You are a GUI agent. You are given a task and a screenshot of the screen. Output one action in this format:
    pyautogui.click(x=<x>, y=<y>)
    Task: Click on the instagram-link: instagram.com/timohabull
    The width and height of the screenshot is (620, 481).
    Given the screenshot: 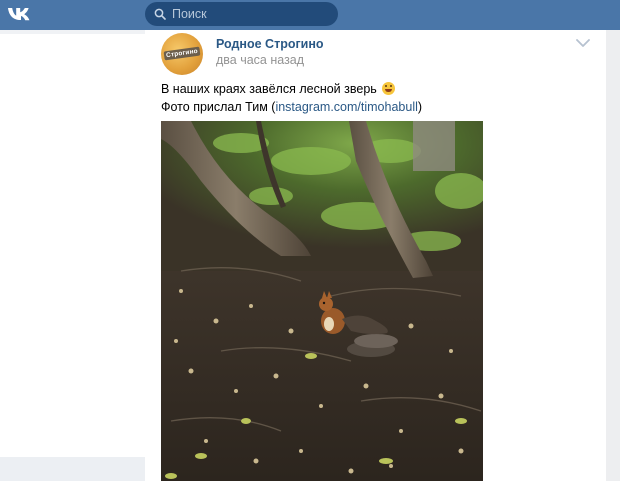 What is the action you would take?
    pyautogui.click(x=346, y=107)
    